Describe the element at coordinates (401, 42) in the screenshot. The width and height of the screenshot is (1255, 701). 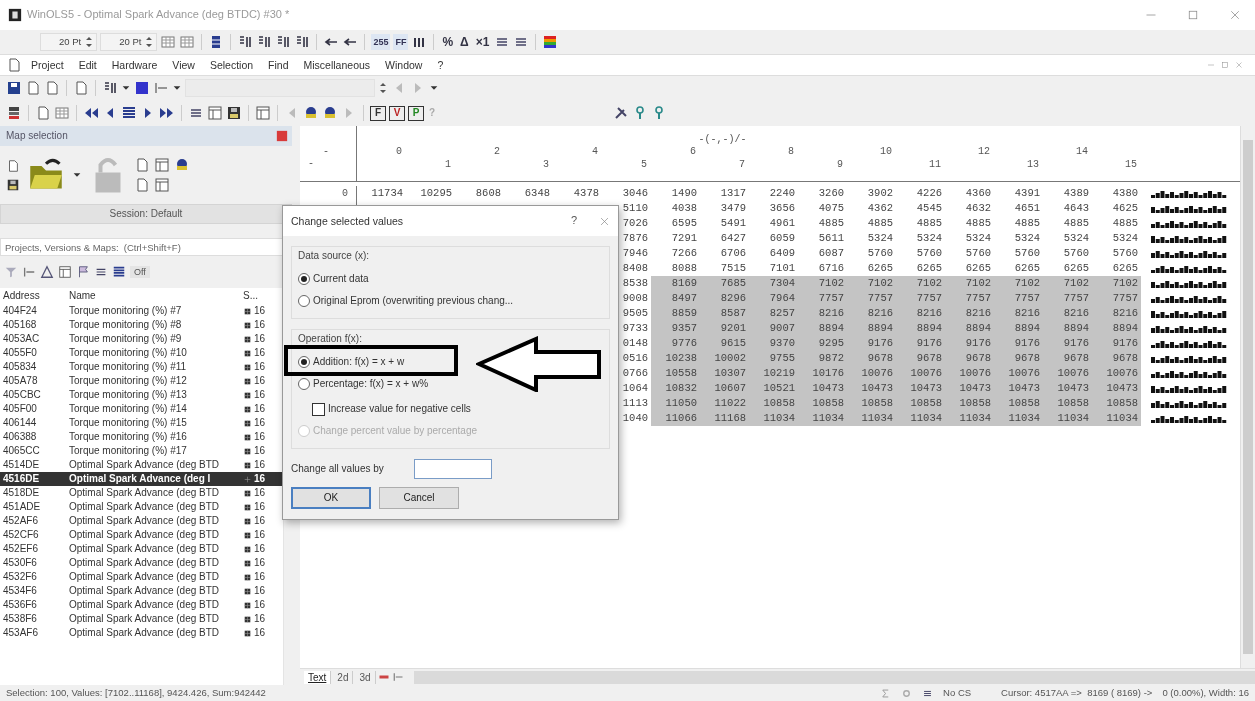
I see `toolbar-button: FF` at that location.